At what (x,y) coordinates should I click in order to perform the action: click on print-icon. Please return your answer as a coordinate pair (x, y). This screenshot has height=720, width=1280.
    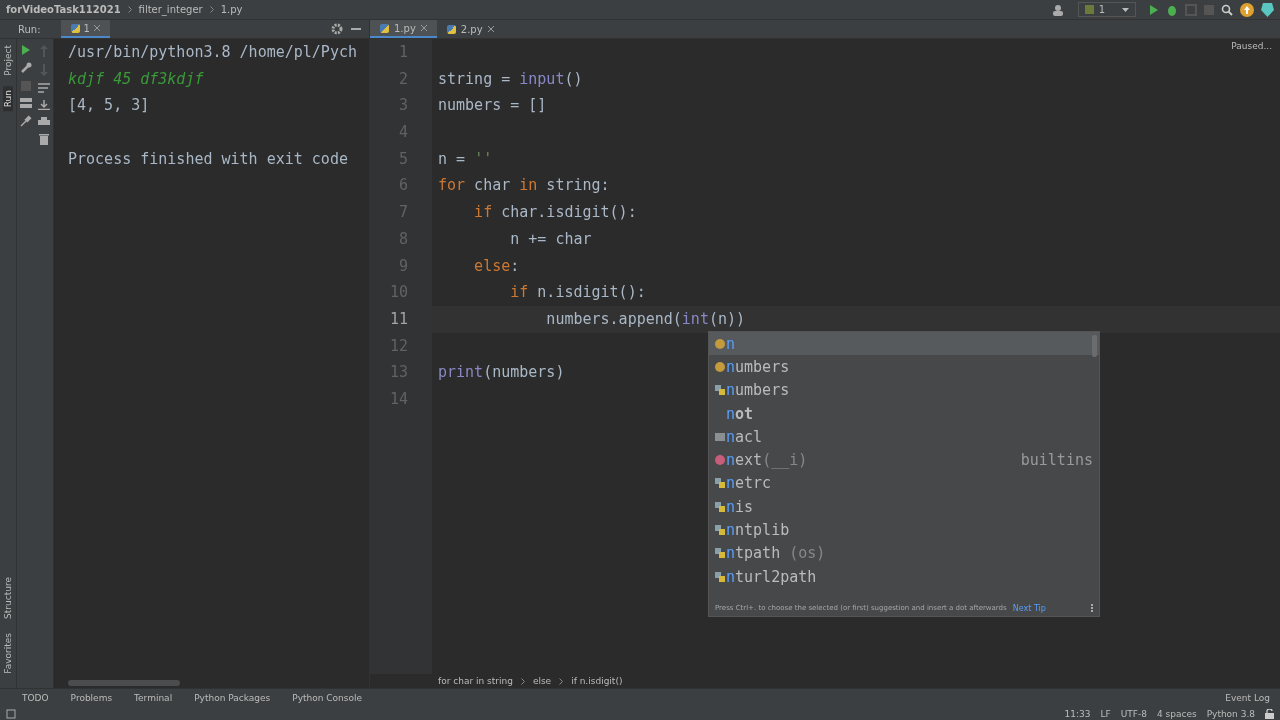
    Looking at the image, I should click on (44, 122).